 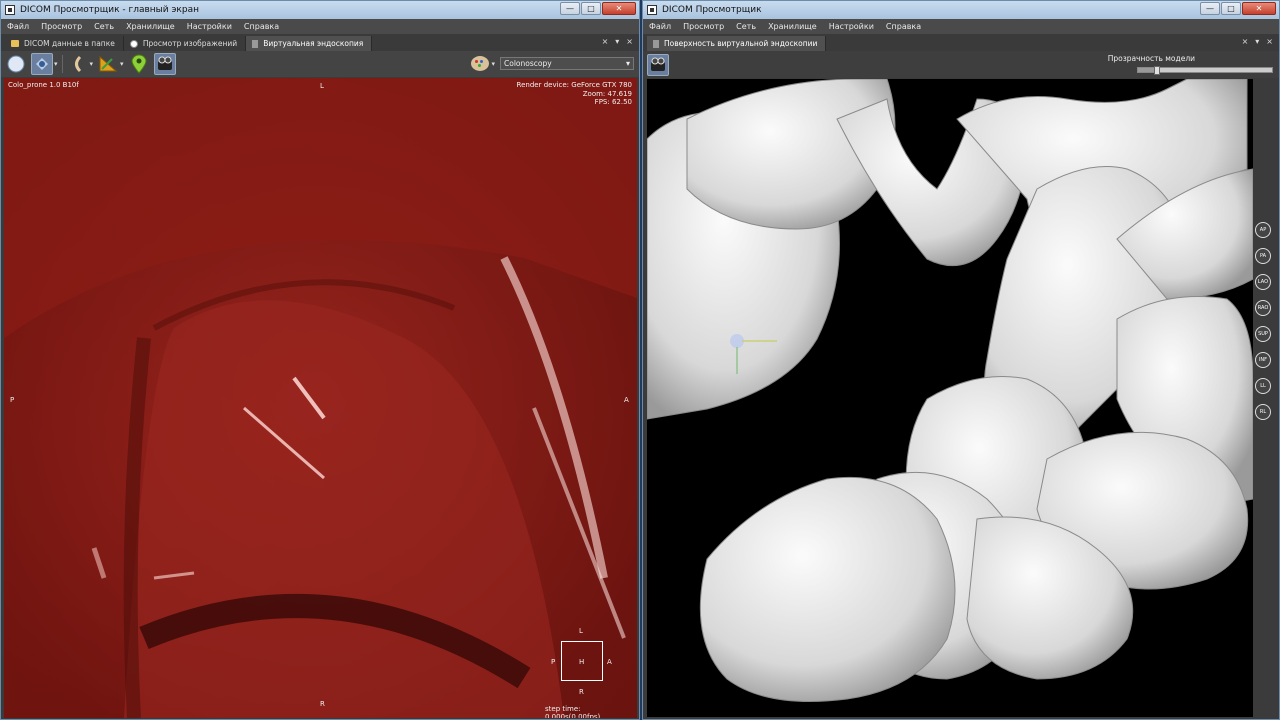 I want to click on opacity-slider, so click(x=1205, y=70).